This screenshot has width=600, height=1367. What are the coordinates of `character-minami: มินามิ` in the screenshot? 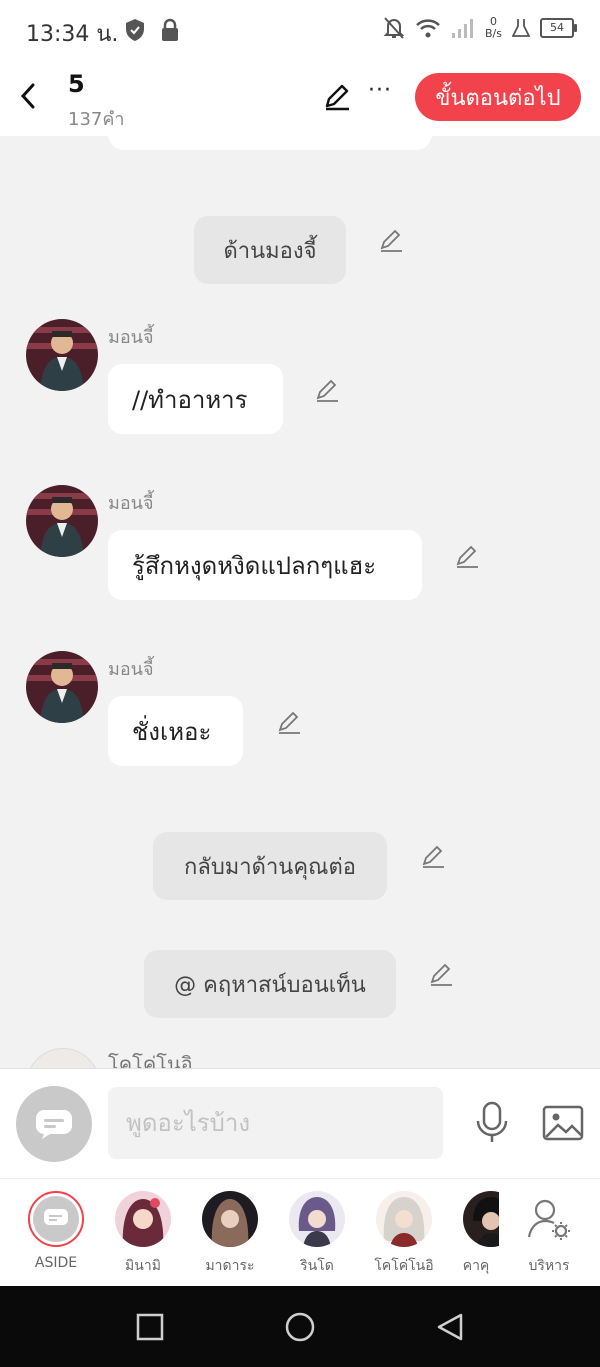 It's located at (143, 1234).